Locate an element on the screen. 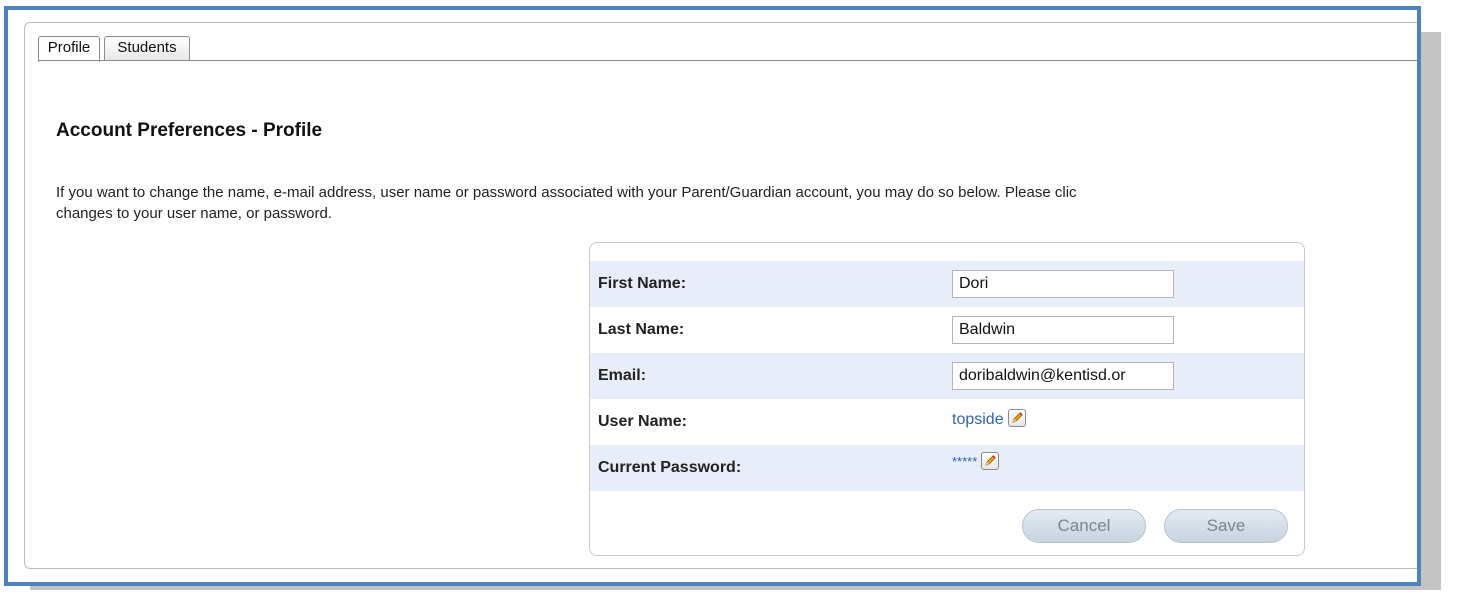  password-link: ***** is located at coordinates (976, 462).